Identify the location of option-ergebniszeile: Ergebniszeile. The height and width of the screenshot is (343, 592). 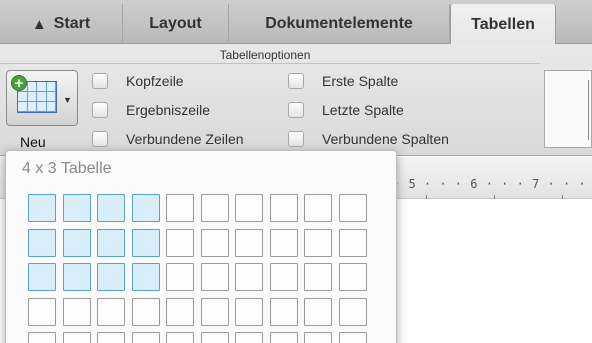
(151, 110).